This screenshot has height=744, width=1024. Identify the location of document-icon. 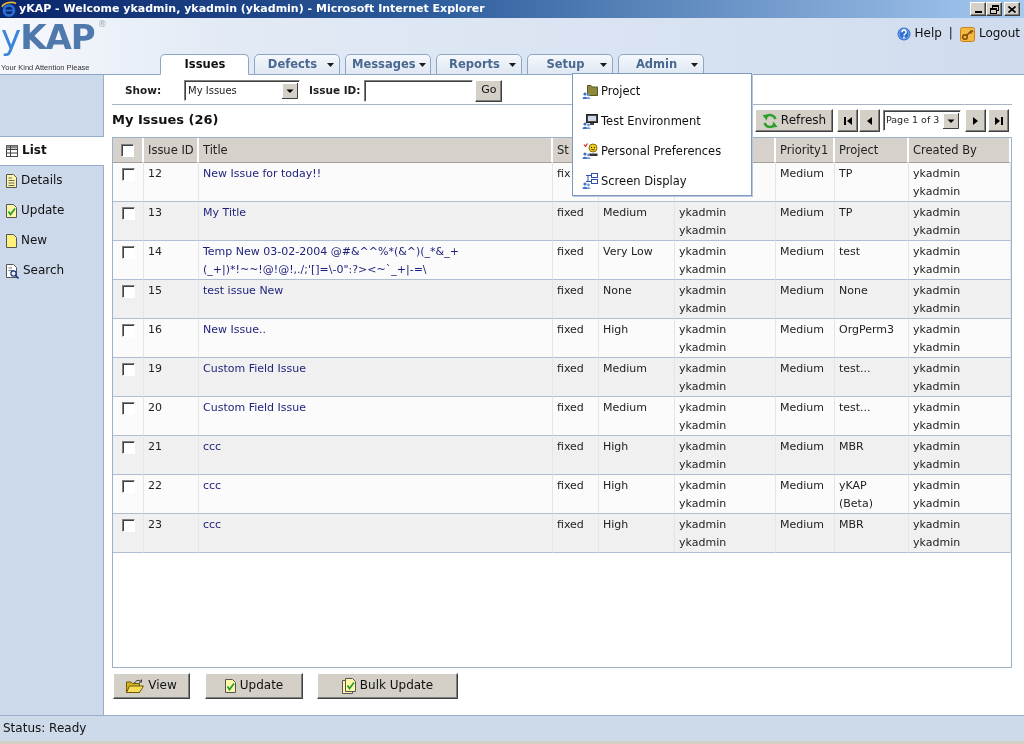
(11, 181).